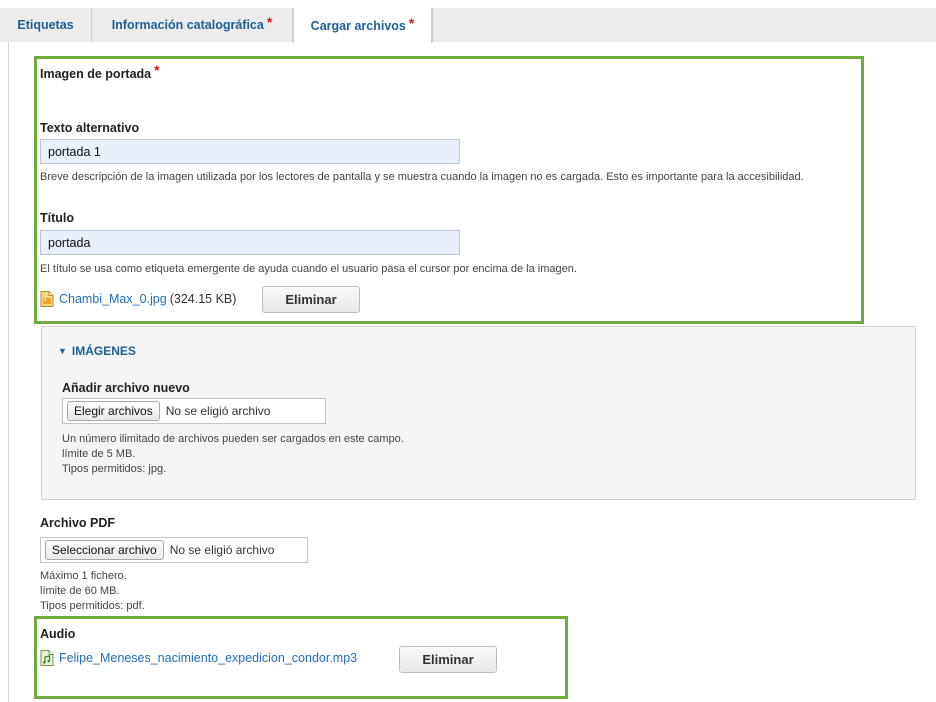 This screenshot has height=702, width=936. Describe the element at coordinates (113, 411) in the screenshot. I see `choose-files-button: Elegir archivos` at that location.